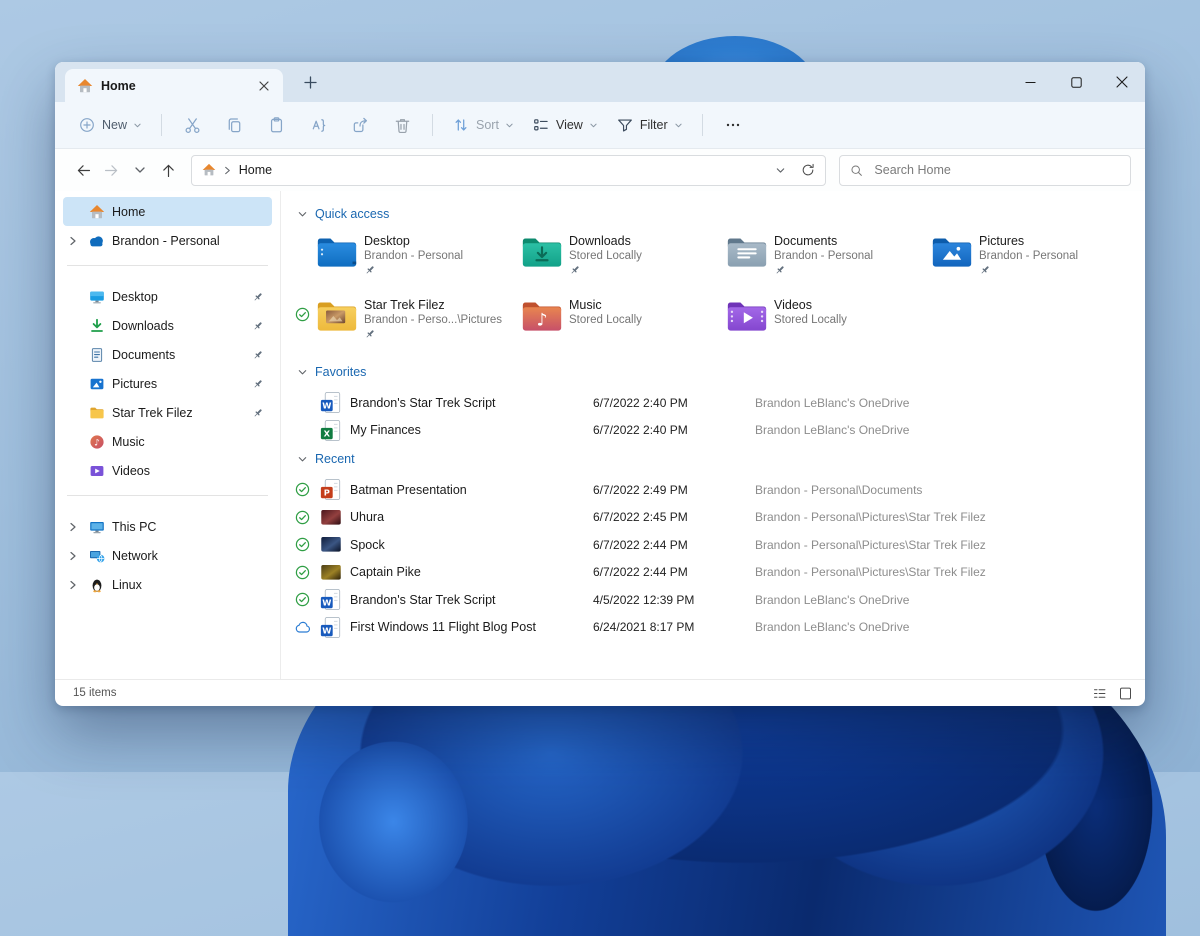 Image resolution: width=1200 pixels, height=936 pixels. What do you see at coordinates (483, 125) in the screenshot?
I see `sort-button: Sort` at bounding box center [483, 125].